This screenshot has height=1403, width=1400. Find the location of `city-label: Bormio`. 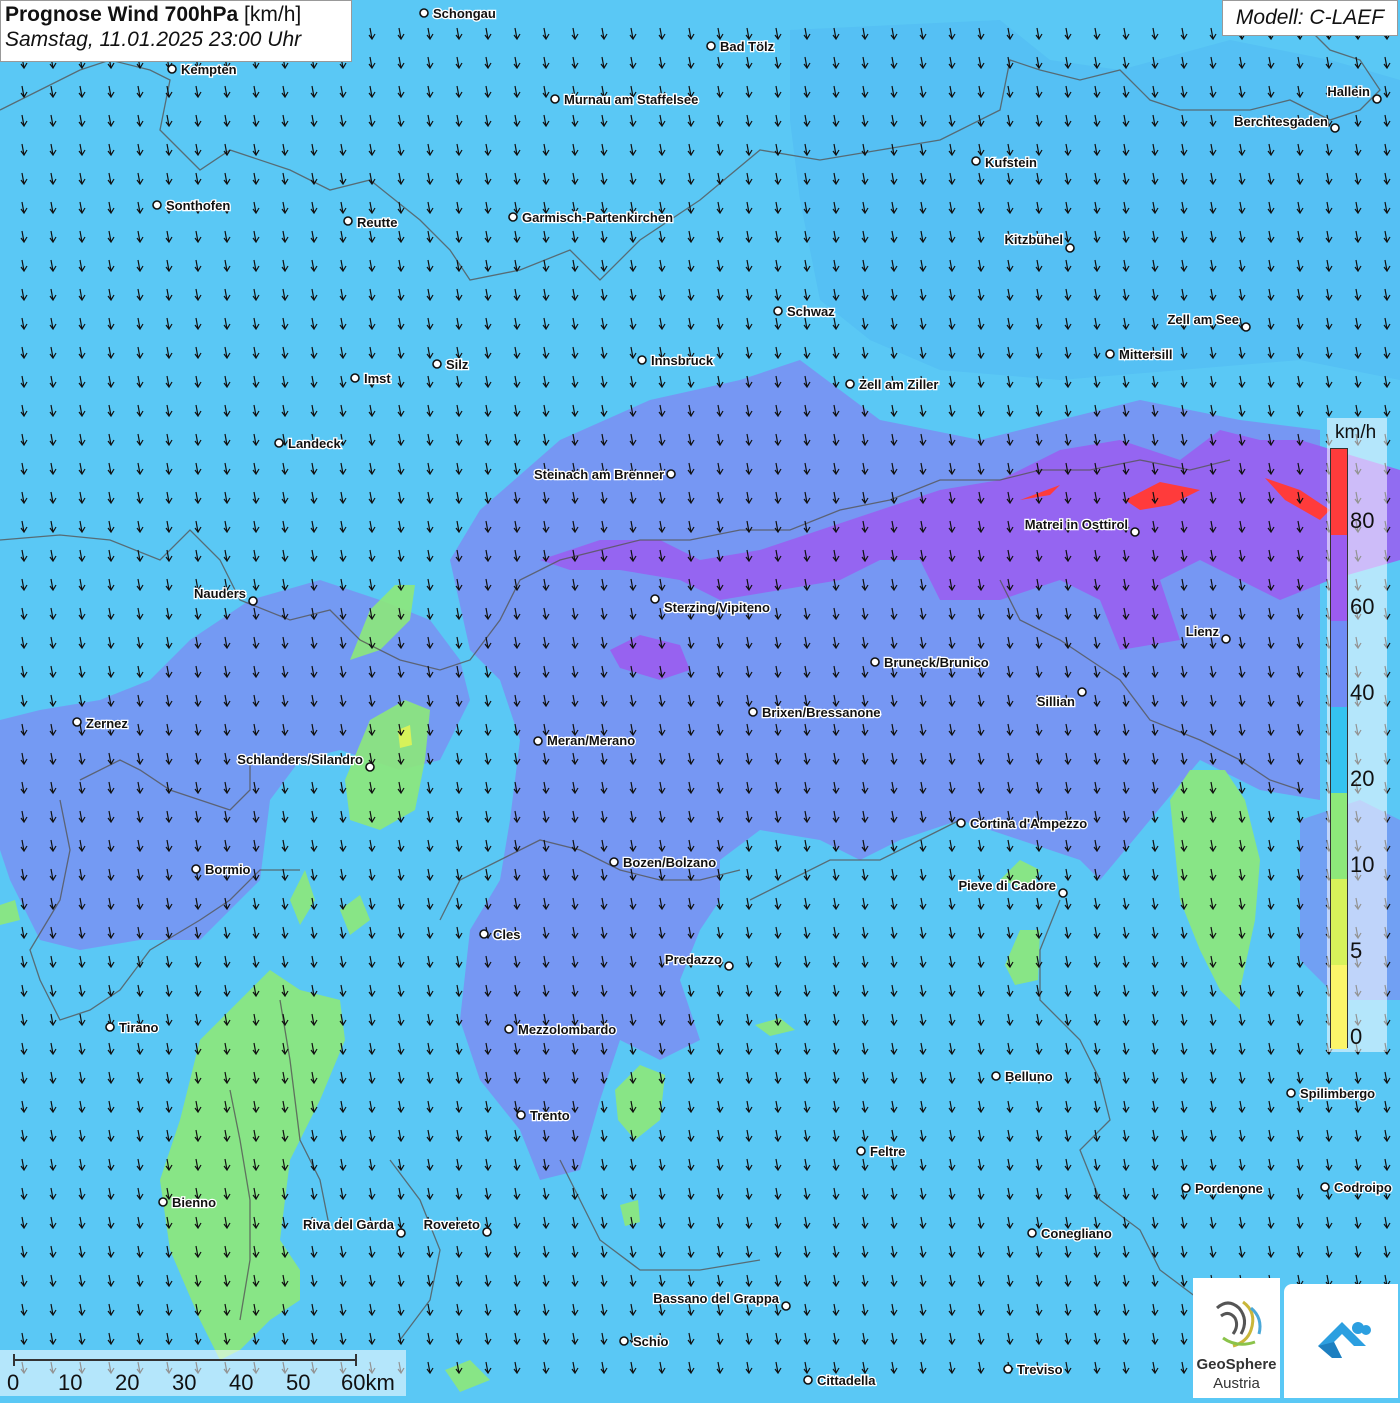

city-label: Bormio is located at coordinates (228, 869).